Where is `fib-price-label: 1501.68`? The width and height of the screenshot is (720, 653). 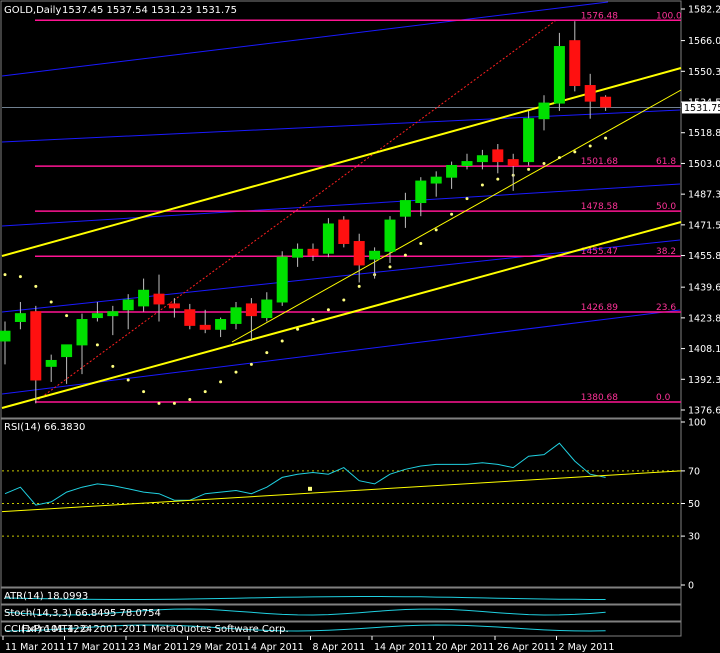 fib-price-label: 1501.68 is located at coordinates (599, 162).